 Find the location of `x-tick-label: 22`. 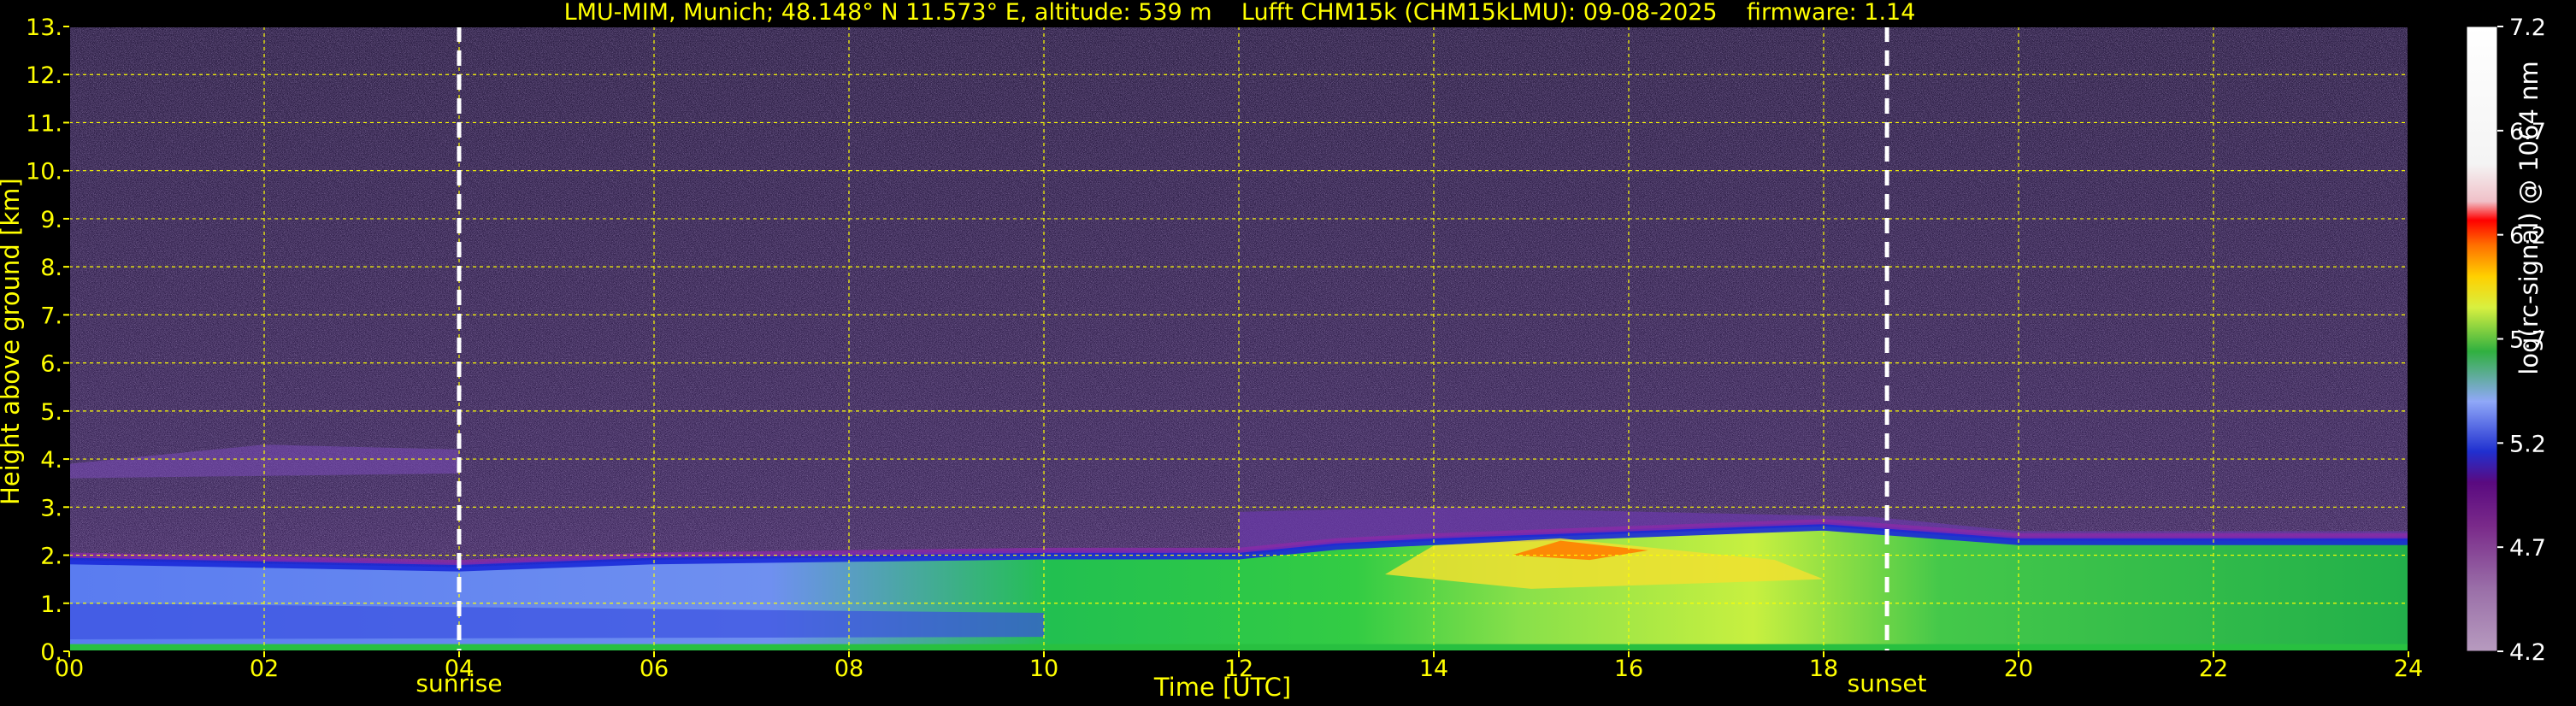

x-tick-label: 22 is located at coordinates (2213, 669).